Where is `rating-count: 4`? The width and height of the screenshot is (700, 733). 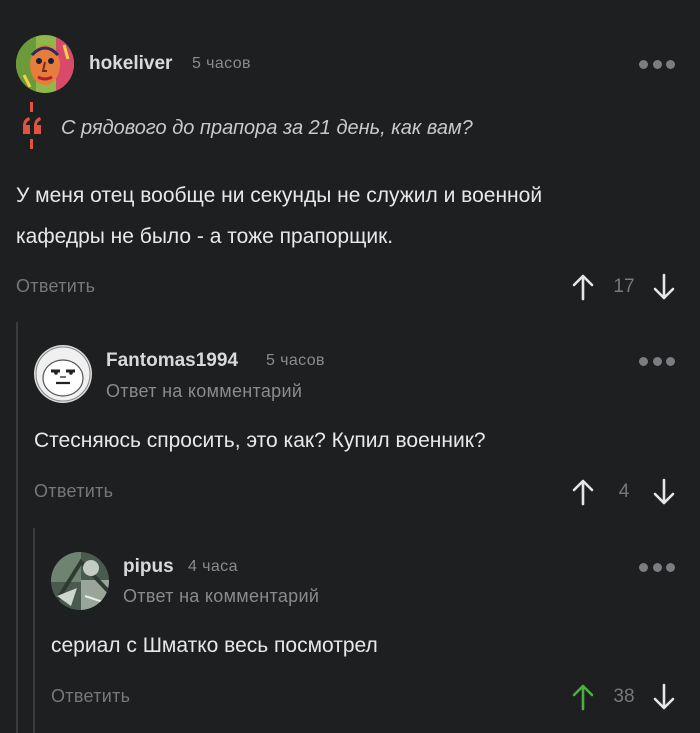
rating-count: 4 is located at coordinates (624, 491).